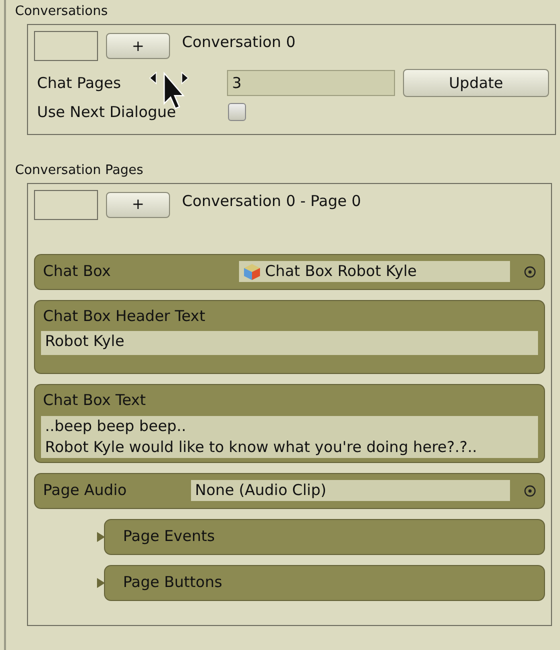  Describe the element at coordinates (260, 490) in the screenshot. I see `object-field-value: None (Audio Clip)` at that location.